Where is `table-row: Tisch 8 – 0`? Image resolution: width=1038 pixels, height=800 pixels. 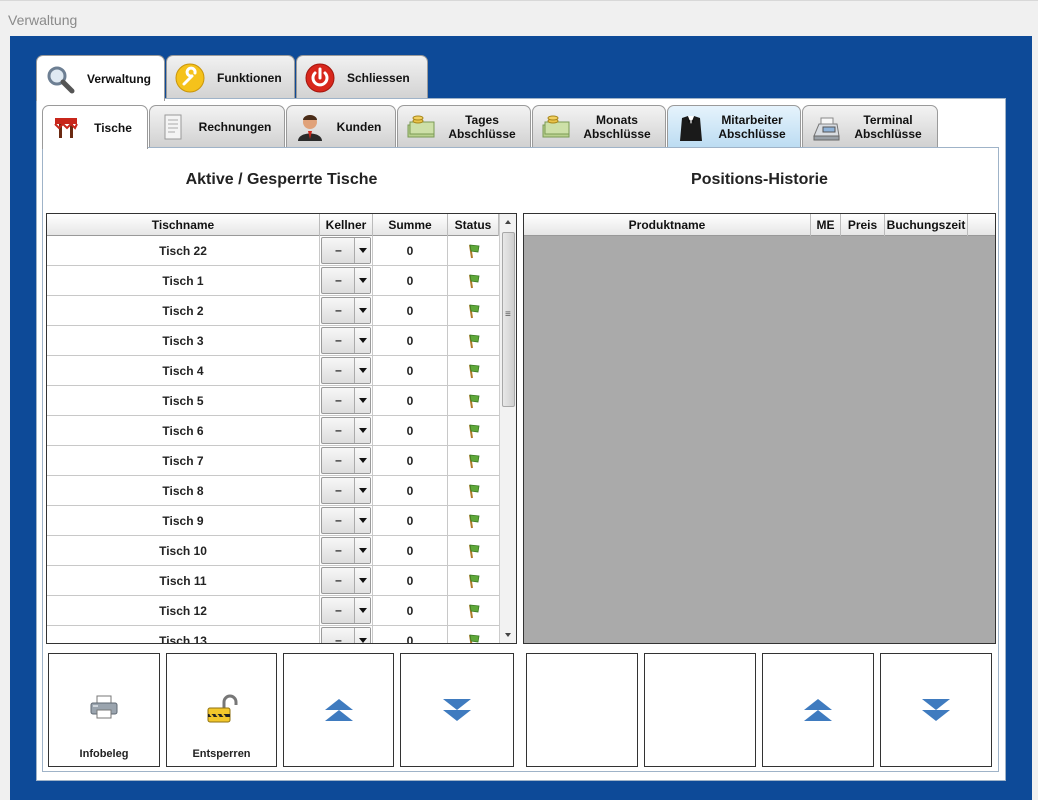
table-row: Tisch 8 – 0 is located at coordinates (273, 491).